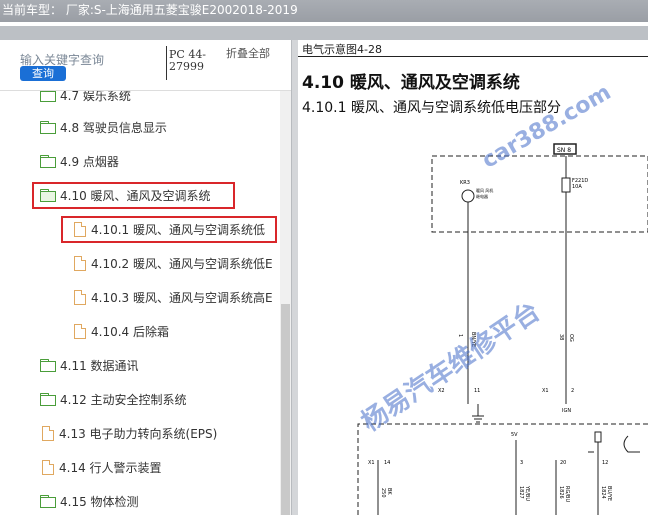  I want to click on pc-code-label: PC 44-27999, so click(192, 63).